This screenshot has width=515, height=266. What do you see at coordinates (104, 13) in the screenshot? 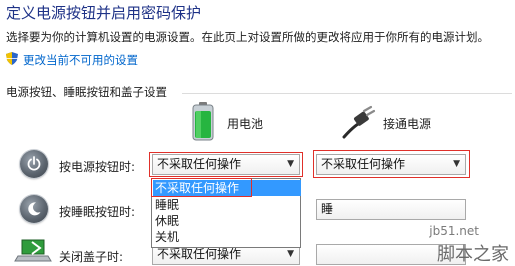
I see `page-title: 定义电源按钮并启用密码保护` at bounding box center [104, 13].